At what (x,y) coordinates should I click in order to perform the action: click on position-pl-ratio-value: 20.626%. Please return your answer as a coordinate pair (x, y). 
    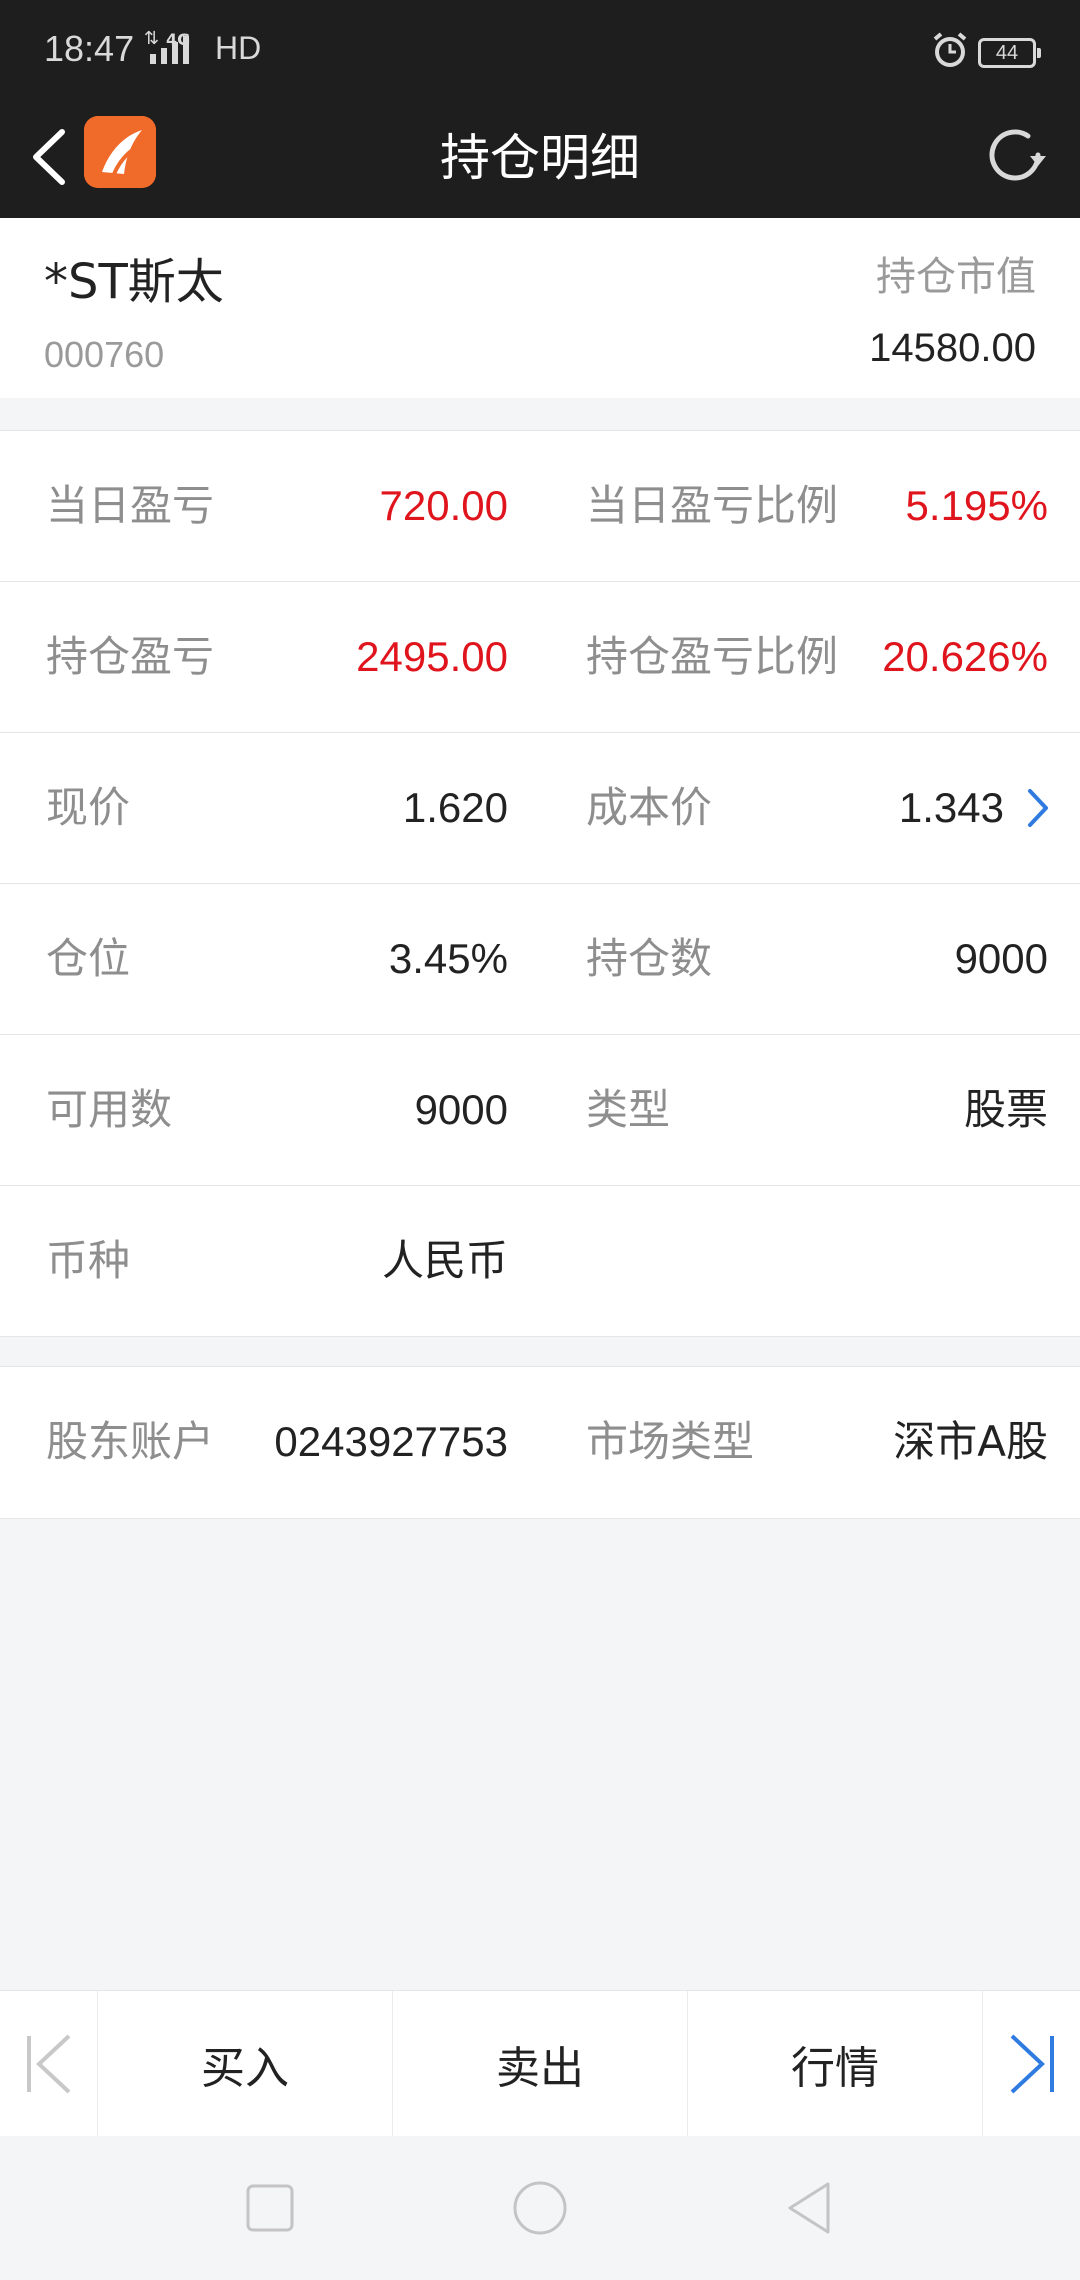
    Looking at the image, I should click on (965, 656).